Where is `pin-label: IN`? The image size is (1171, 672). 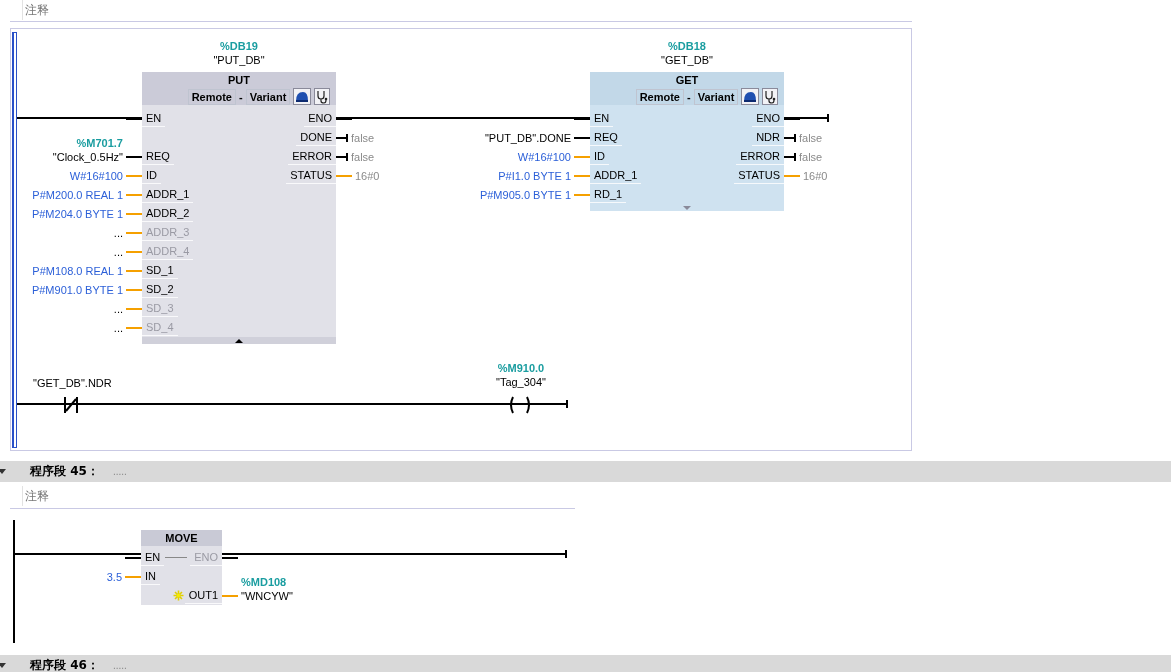
pin-label: IN is located at coordinates (150, 576).